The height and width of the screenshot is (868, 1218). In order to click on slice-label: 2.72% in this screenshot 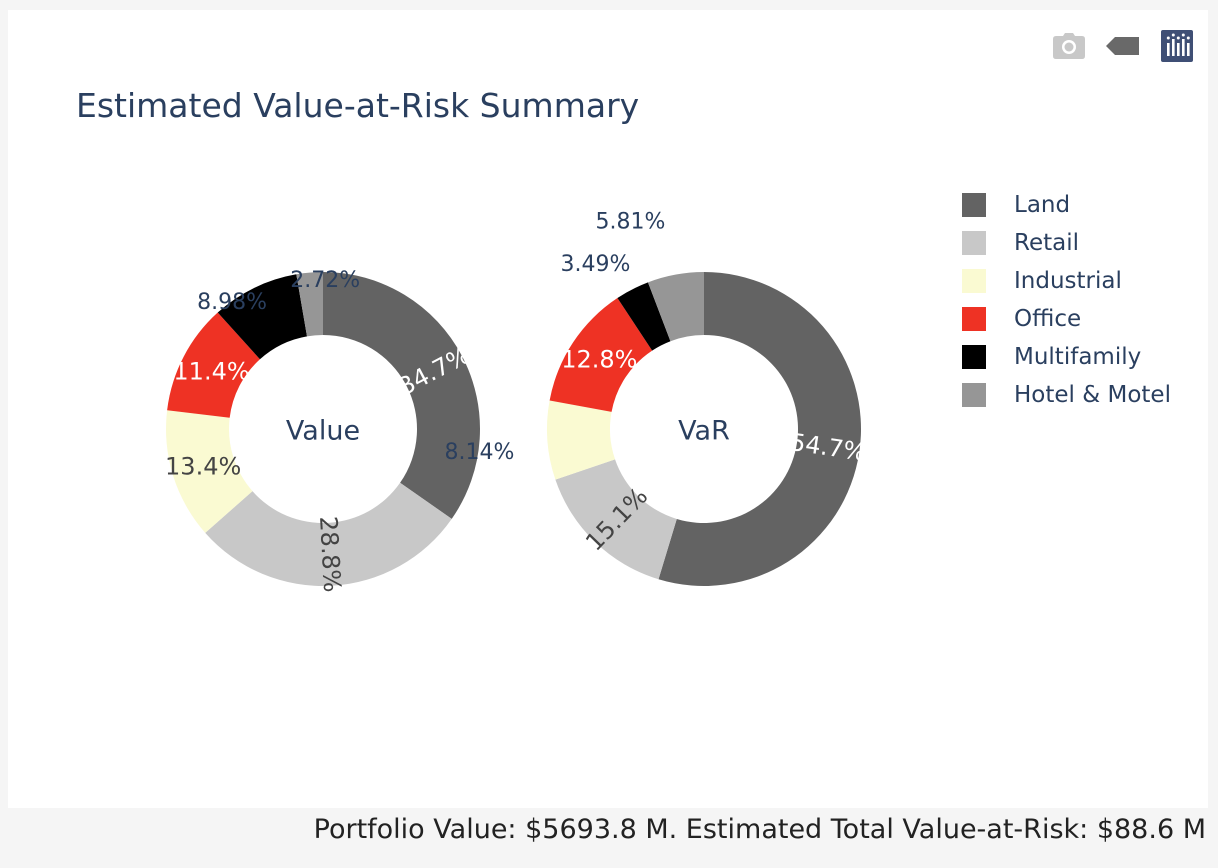, I will do `click(325, 280)`.